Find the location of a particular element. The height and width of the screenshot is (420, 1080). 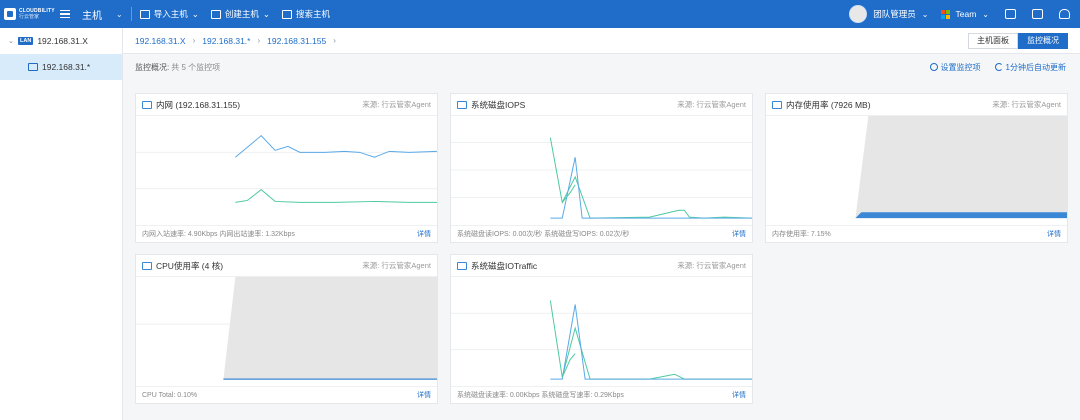

card-title: 系统磁盘IOTraffic is located at coordinates (504, 265).